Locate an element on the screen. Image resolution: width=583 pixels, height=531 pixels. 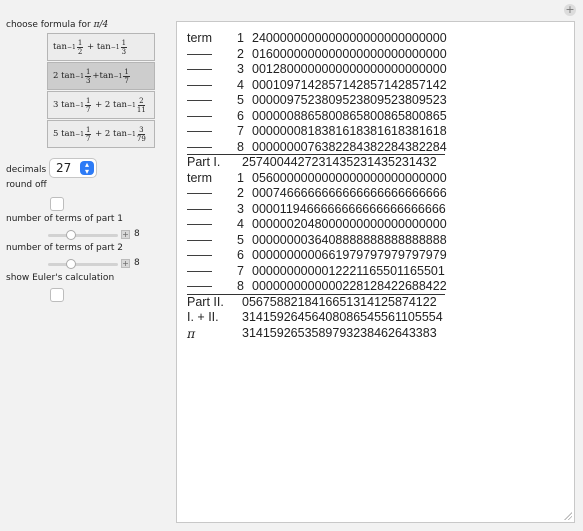
decimals-value: 27 is located at coordinates (64, 168).